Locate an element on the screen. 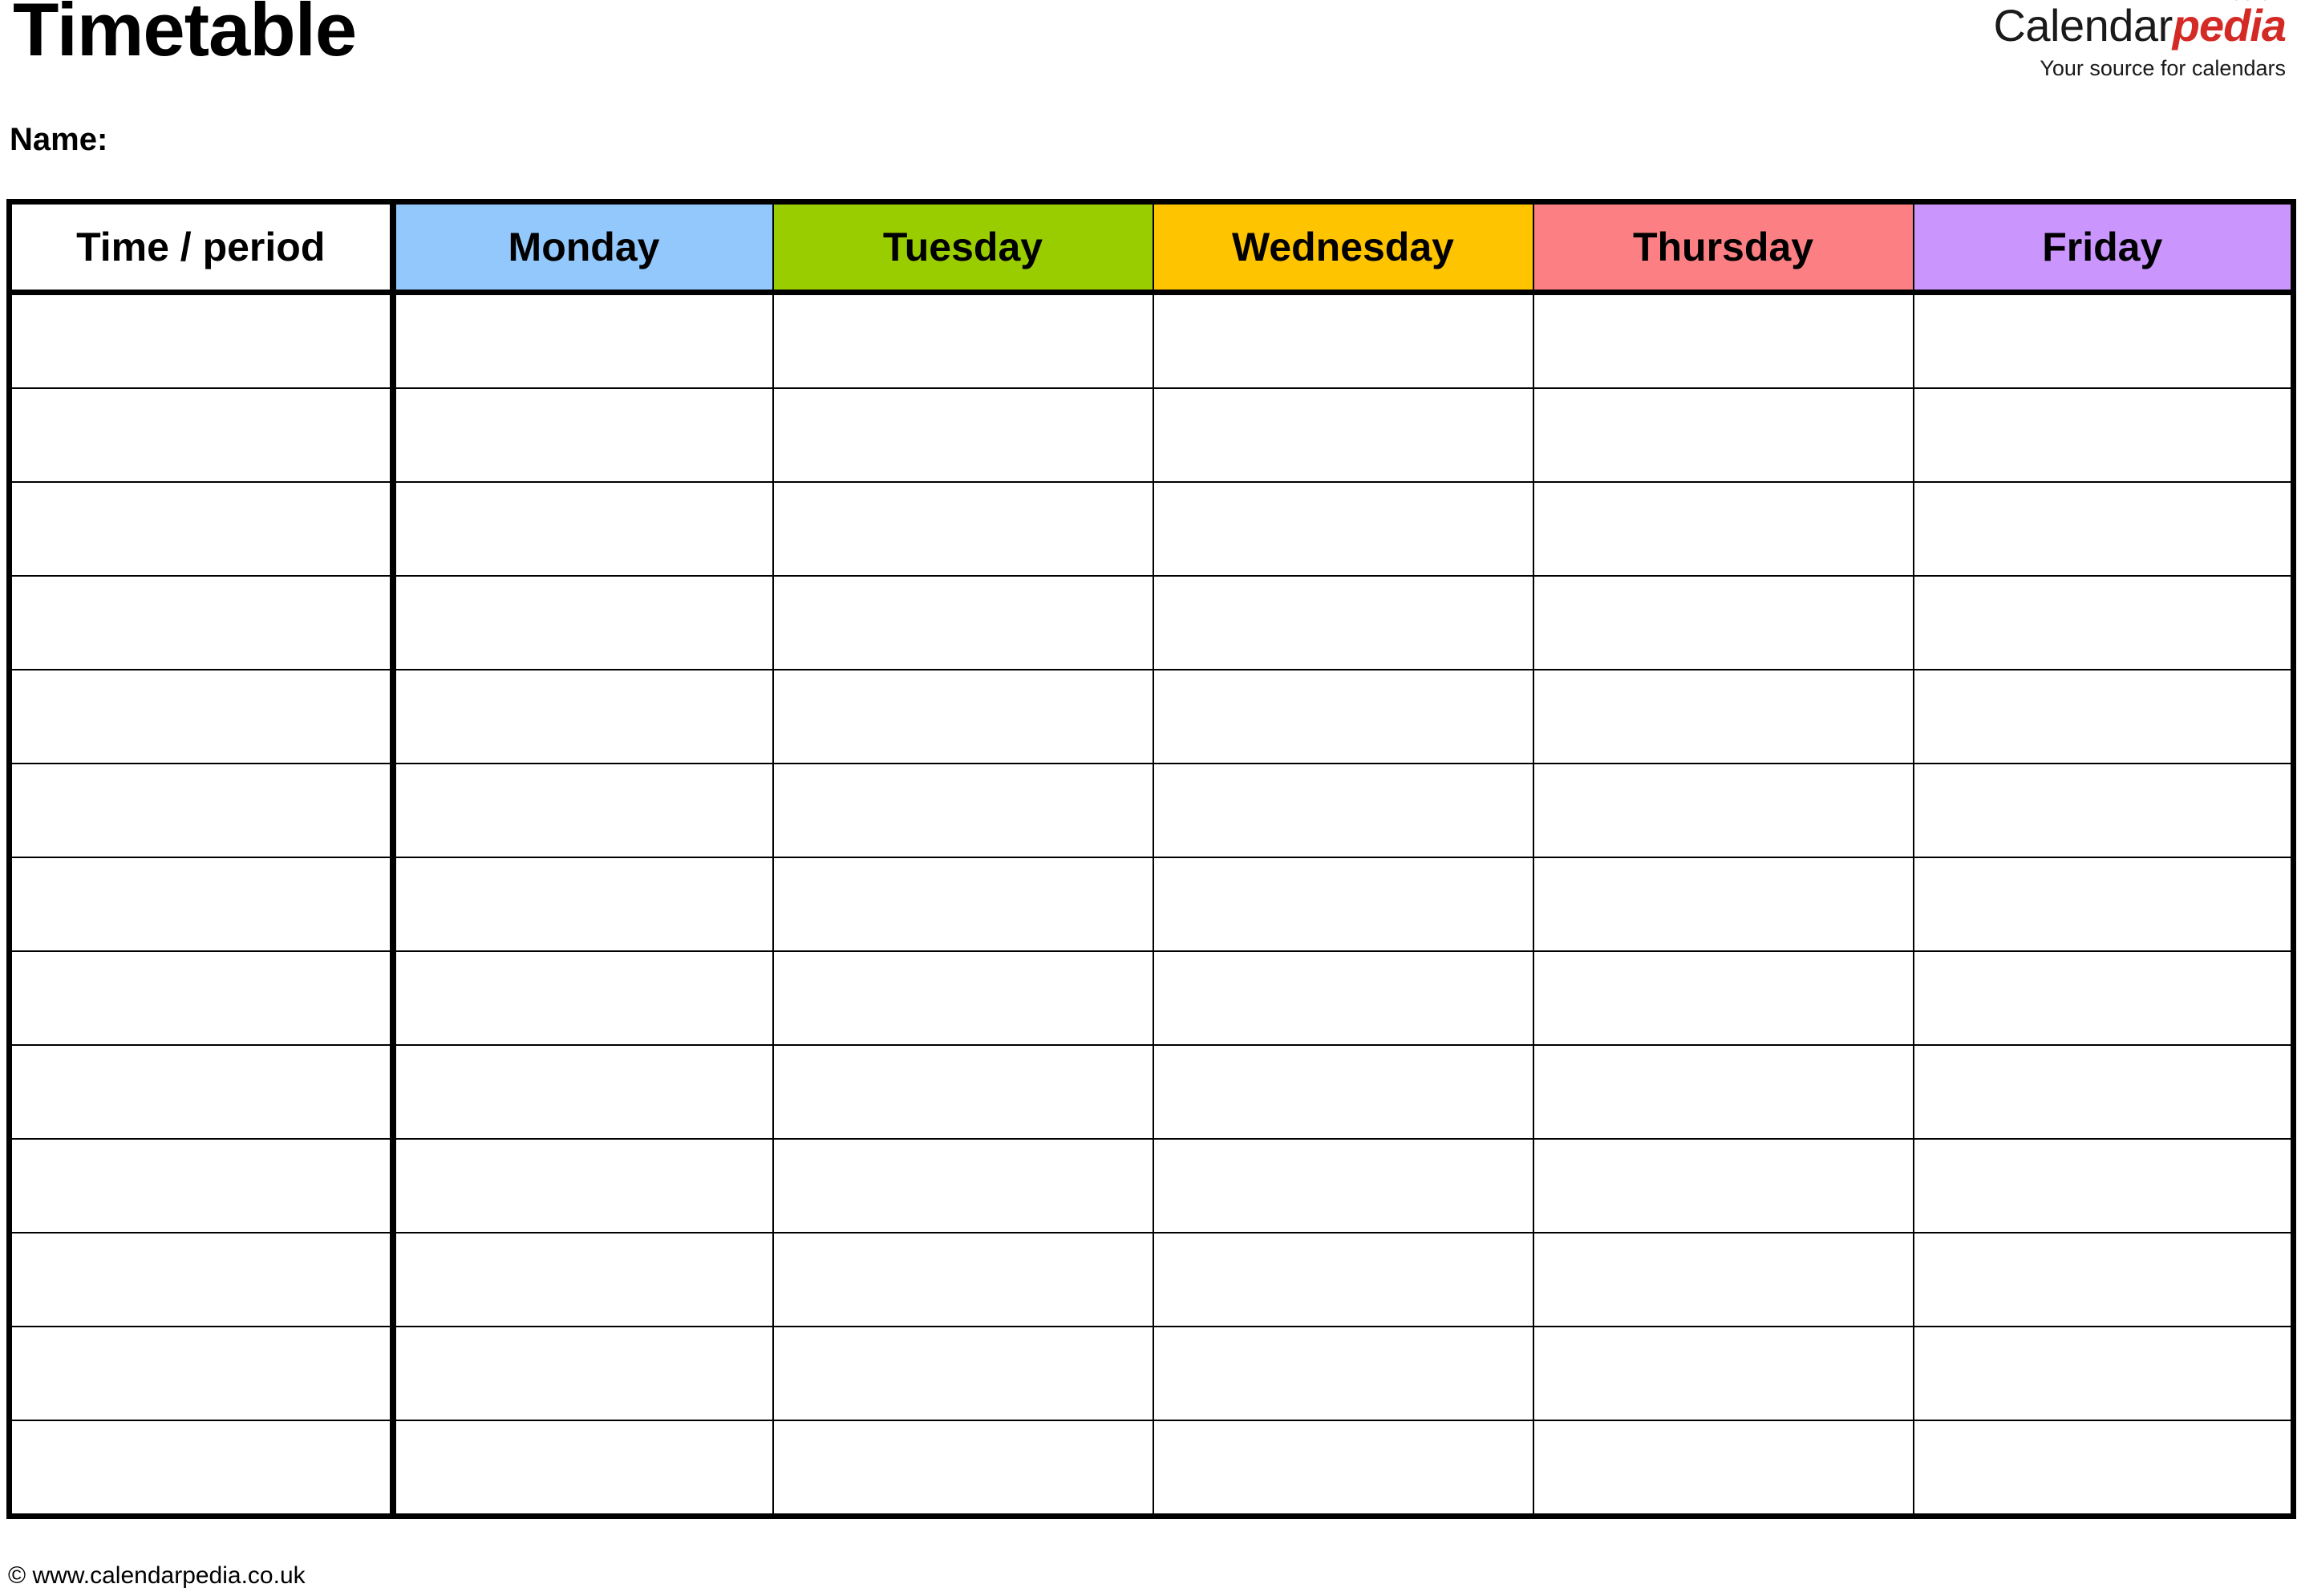 This screenshot has width=2297, height=1596. column-header-tuesday: Tuesday is located at coordinates (963, 248).